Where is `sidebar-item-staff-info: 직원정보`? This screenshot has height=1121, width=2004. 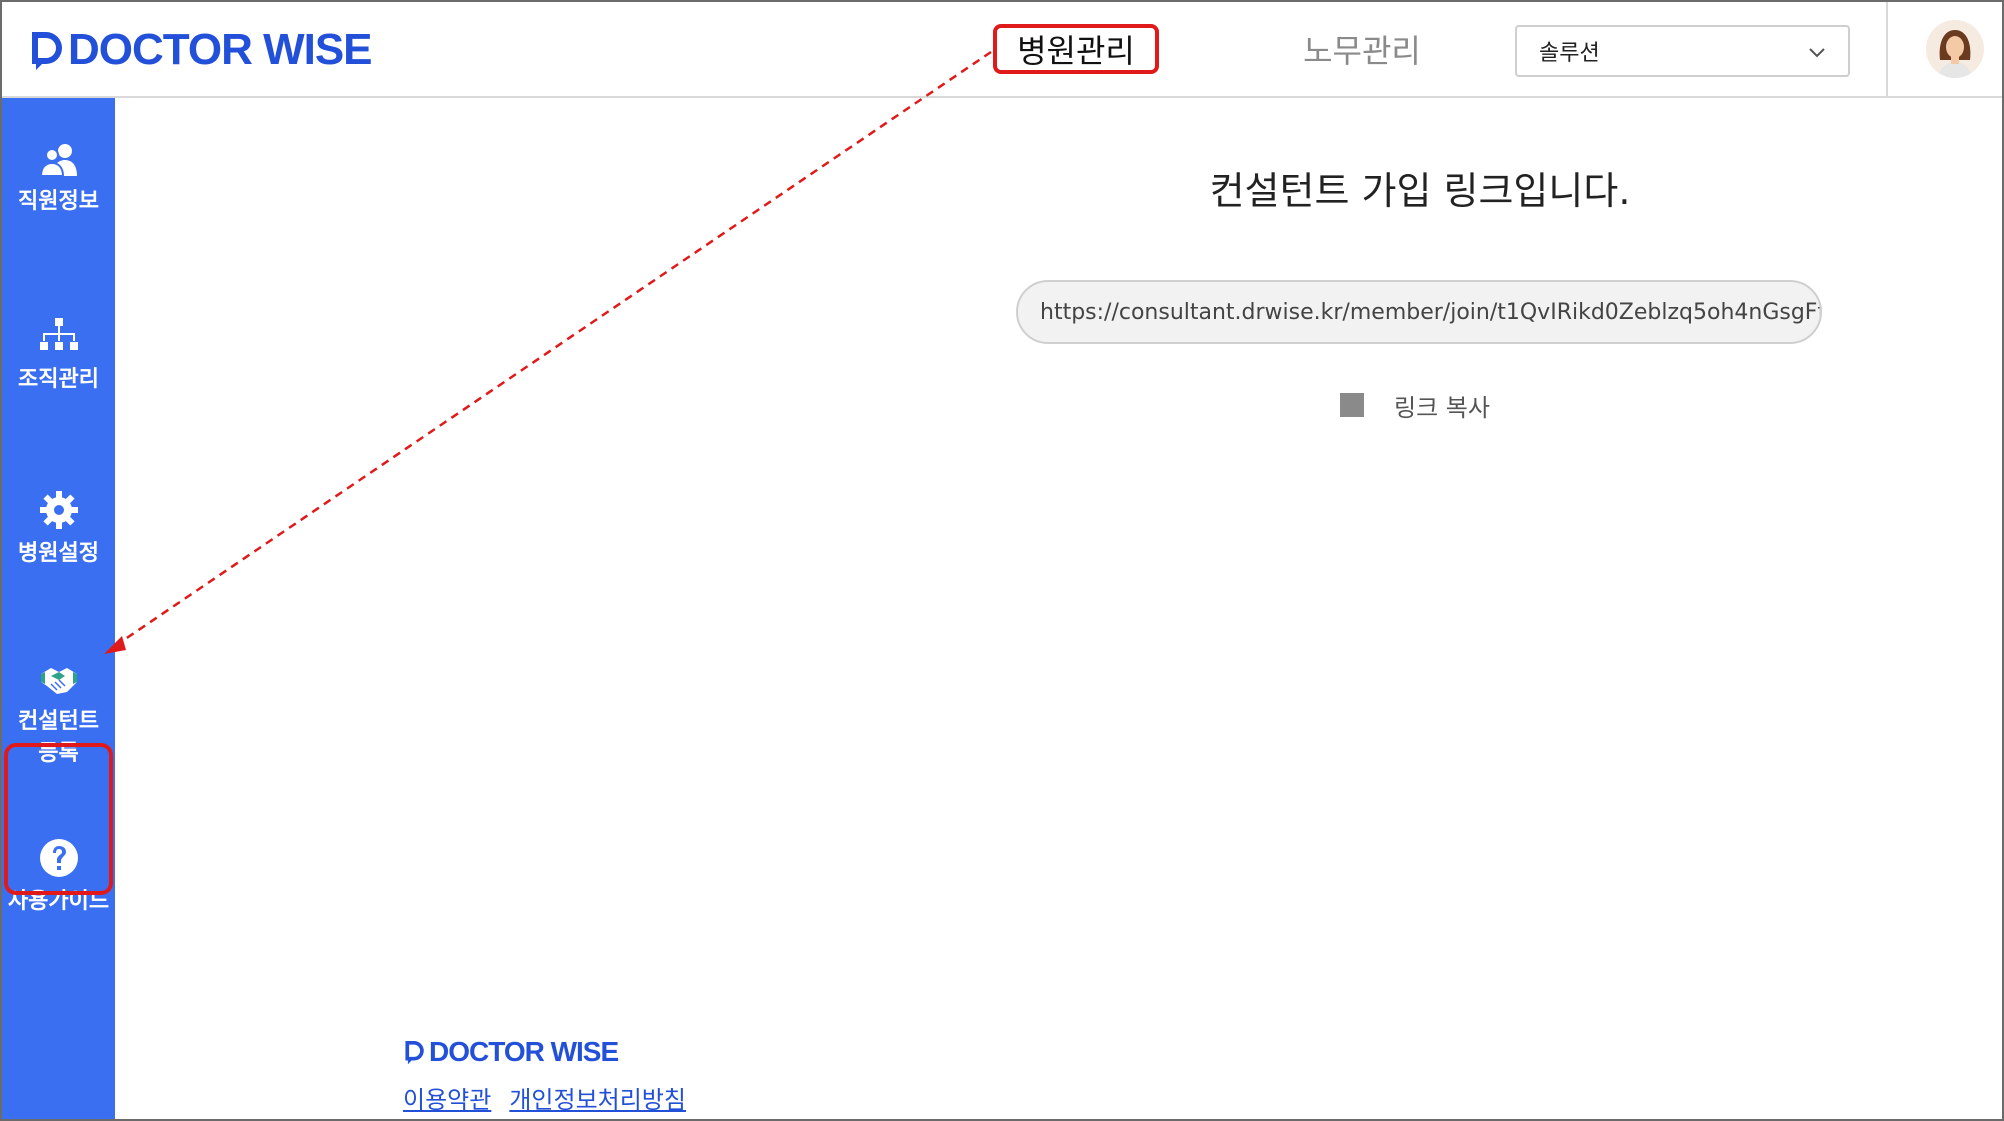
sidebar-item-staff-info: 직원정보 is located at coordinates (58, 180).